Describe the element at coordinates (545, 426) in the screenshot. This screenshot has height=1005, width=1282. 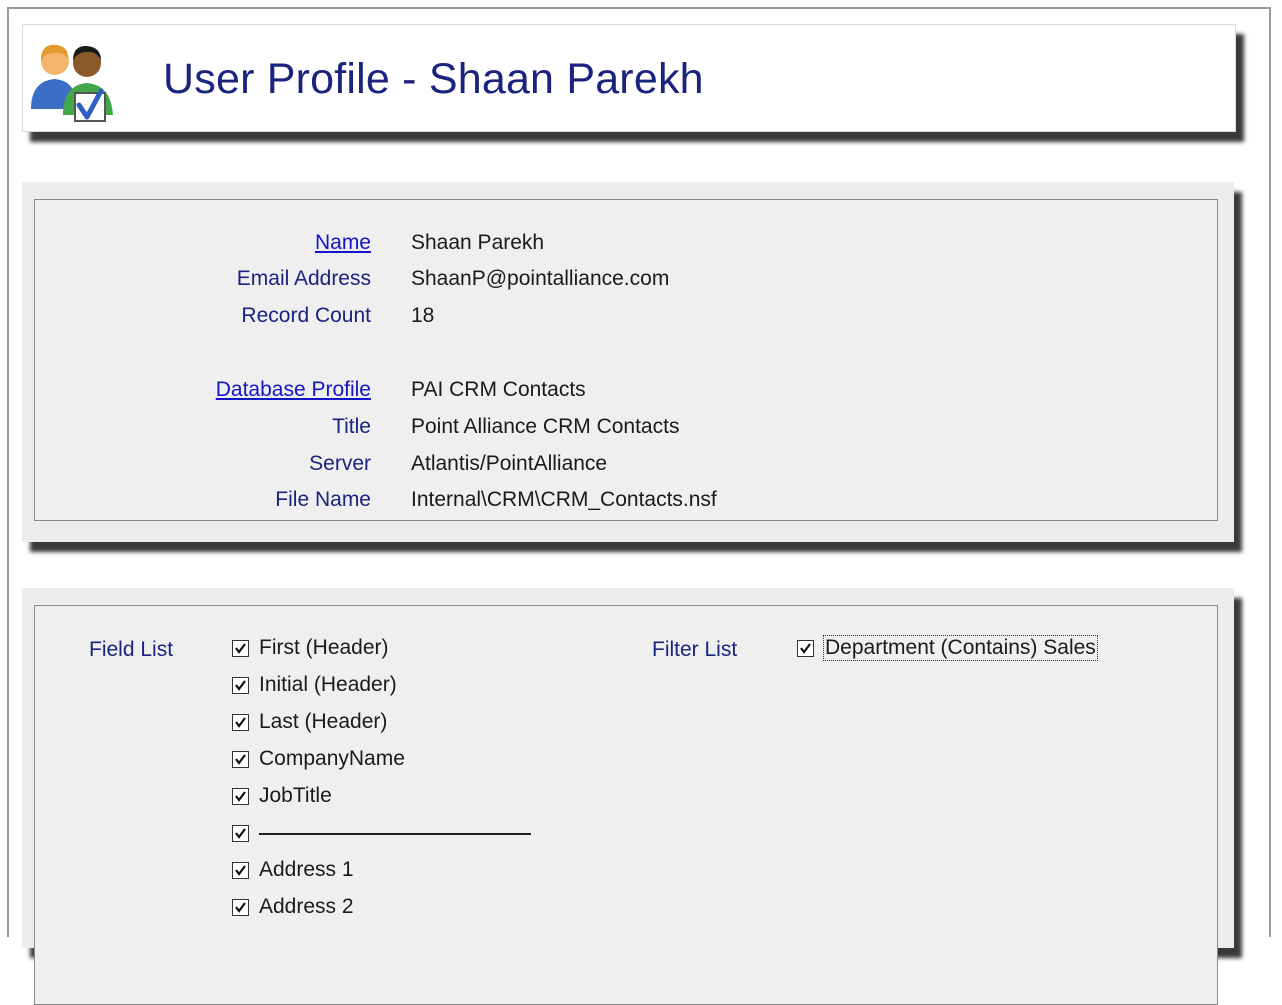
I see `title-value: Point Alliance CRM Contacts` at that location.